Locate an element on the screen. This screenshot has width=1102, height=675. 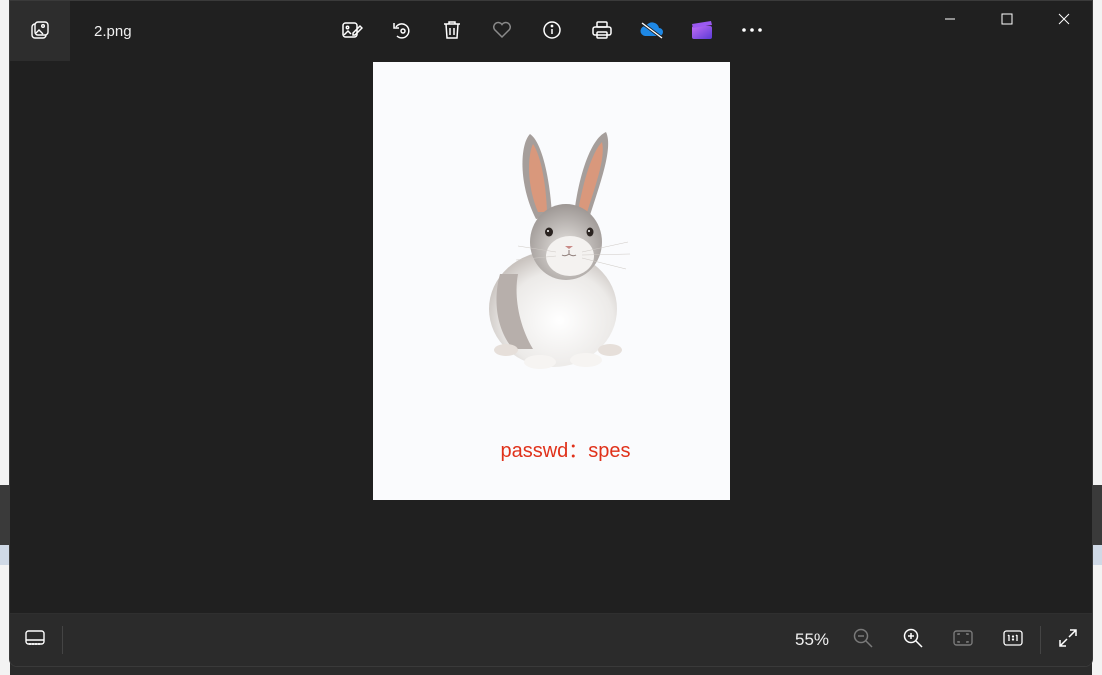
rotate-button is located at coordinates (402, 32).